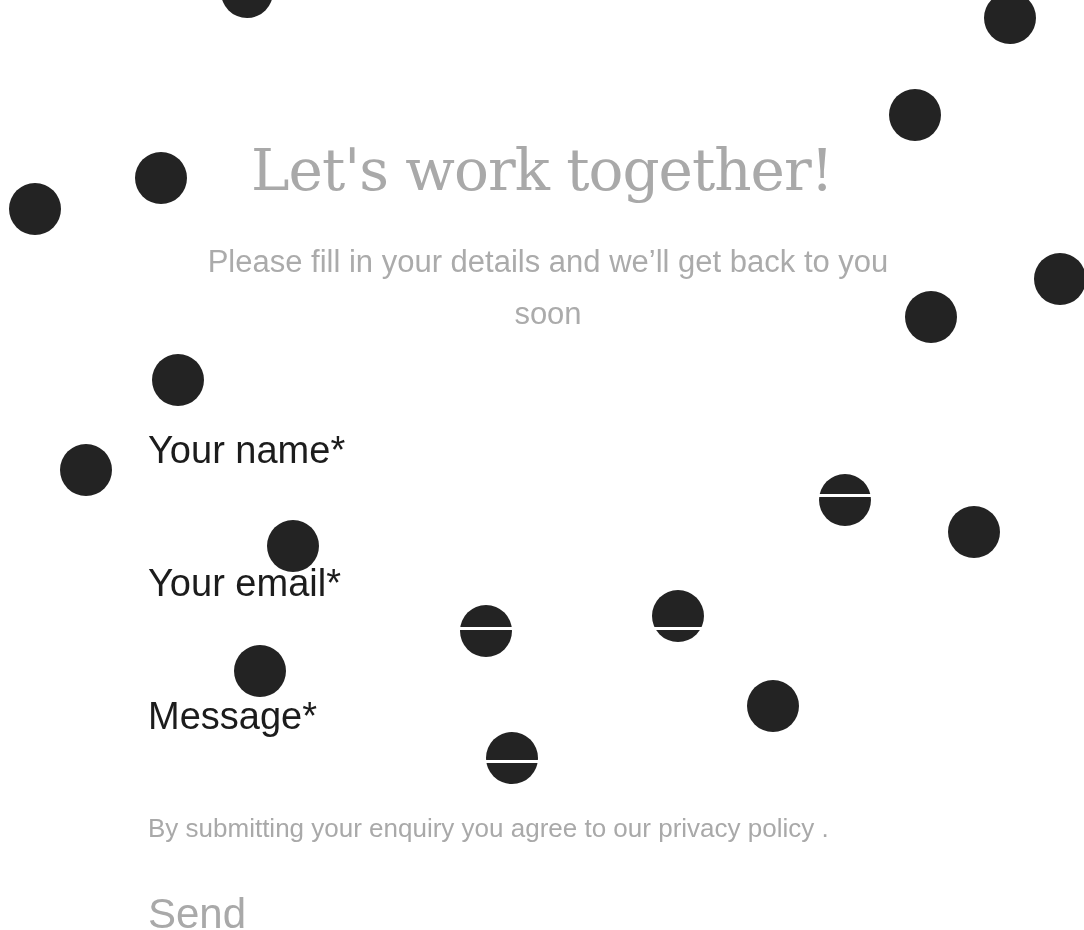 The width and height of the screenshot is (1084, 930). Describe the element at coordinates (489, 828) in the screenshot. I see `consent-text: By submitting your enquiry you agree to our privacy policy .` at that location.